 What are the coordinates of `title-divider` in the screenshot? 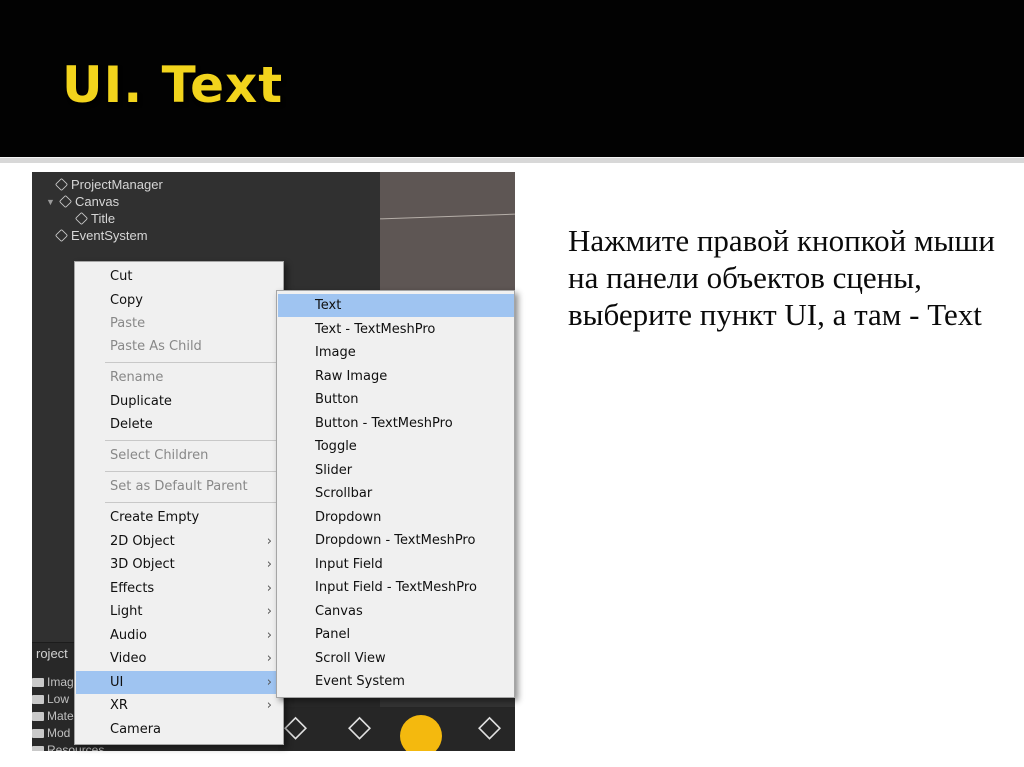 It's located at (512, 160).